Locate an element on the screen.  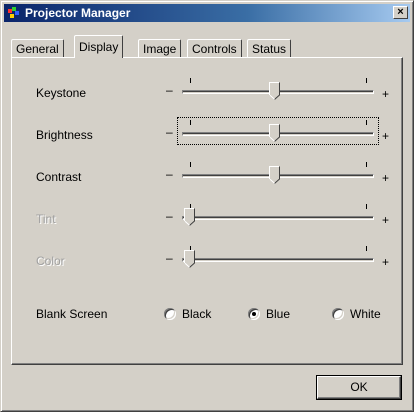
tab-label: Controls is located at coordinates (214, 49).